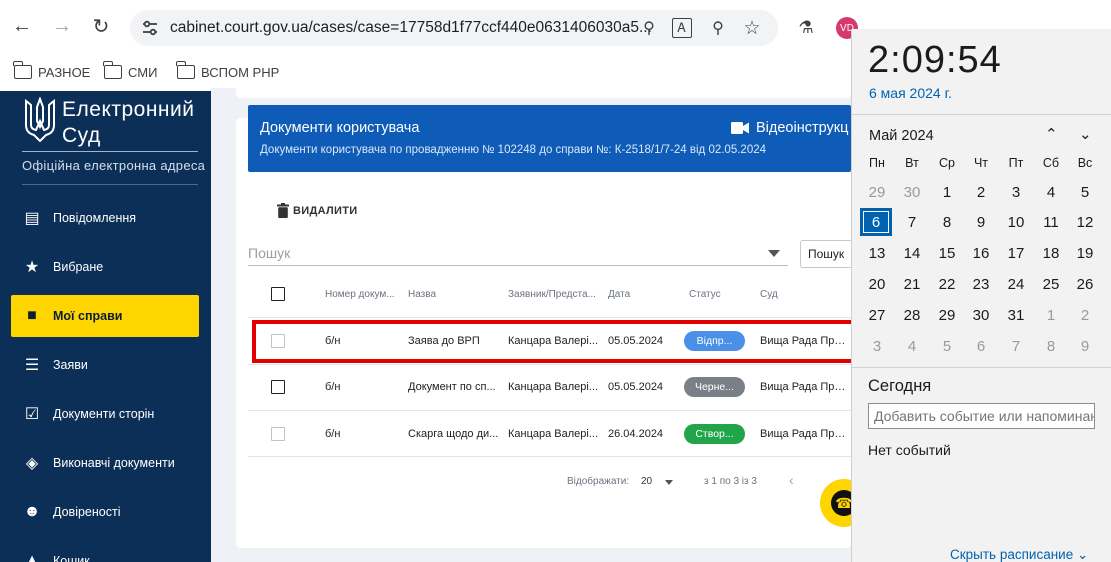  Describe the element at coordinates (981, 346) in the screenshot. I see `calendar-day: 6` at that location.